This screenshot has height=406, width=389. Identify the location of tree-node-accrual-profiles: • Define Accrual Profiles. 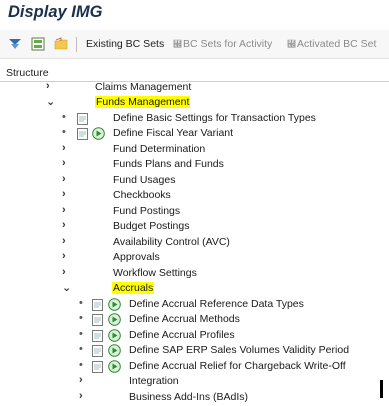
(194, 336).